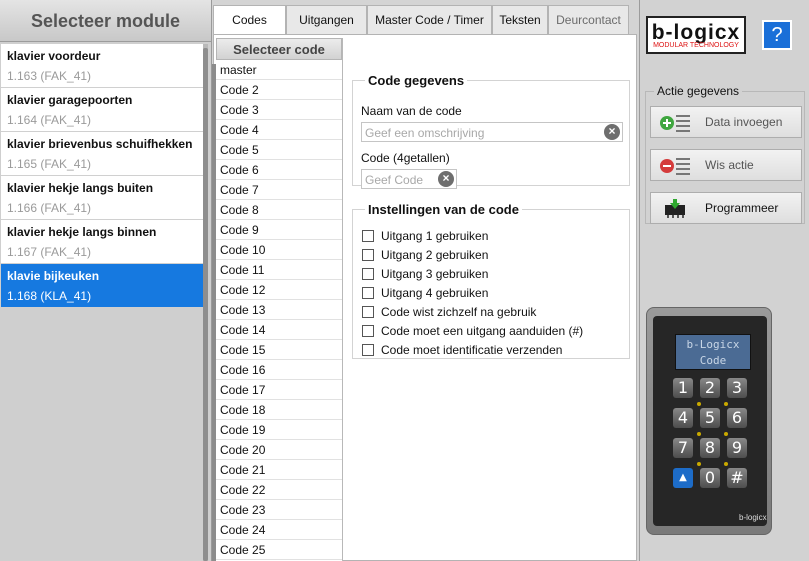 This screenshot has width=809, height=561. What do you see at coordinates (54, 56) in the screenshot?
I see `module-name: klavier voordeur` at bounding box center [54, 56].